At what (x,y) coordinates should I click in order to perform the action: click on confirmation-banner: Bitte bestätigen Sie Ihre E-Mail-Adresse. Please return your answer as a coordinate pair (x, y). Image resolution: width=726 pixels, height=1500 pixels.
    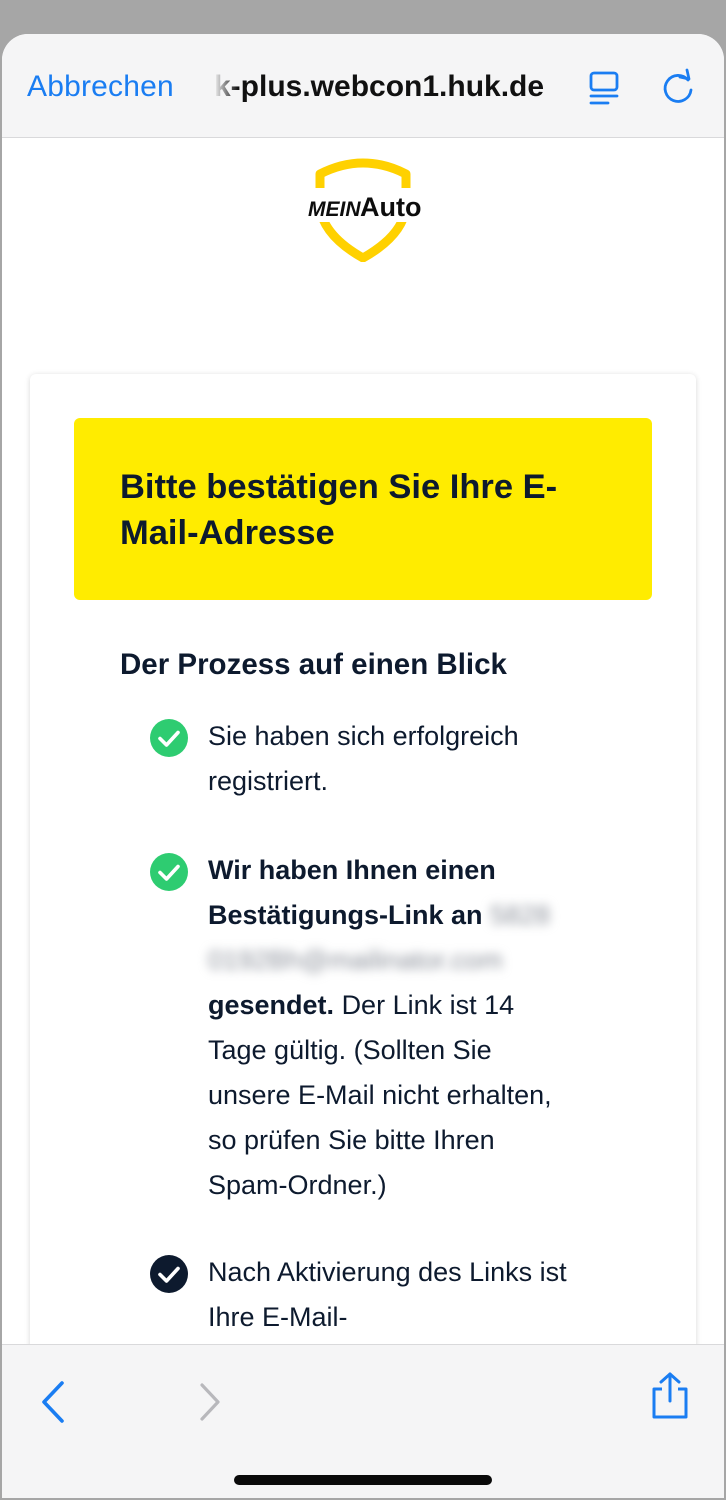
    Looking at the image, I should click on (363, 509).